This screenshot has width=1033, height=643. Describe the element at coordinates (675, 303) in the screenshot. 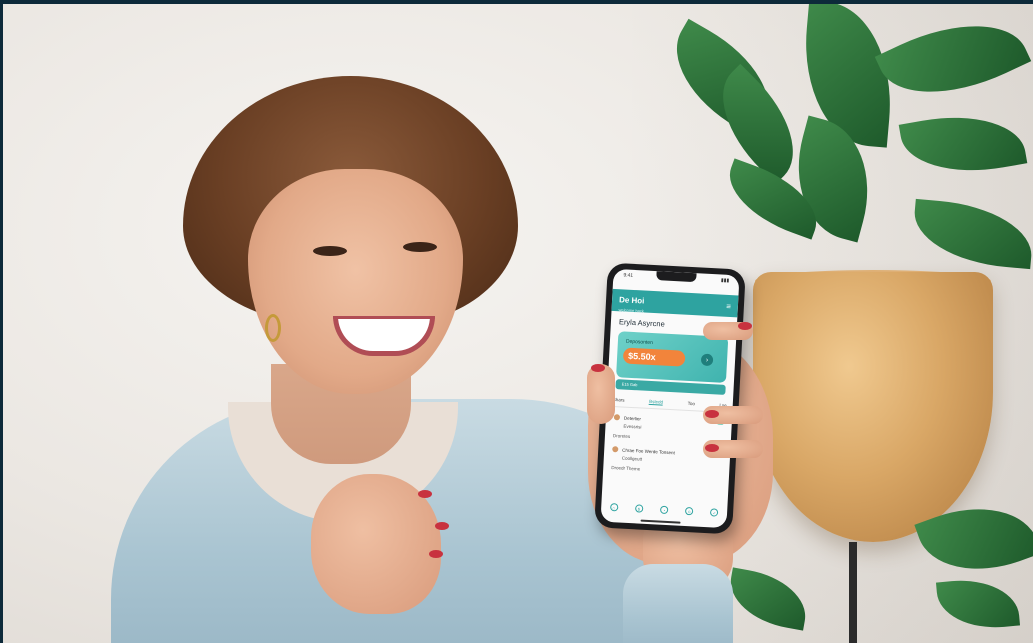

I see `app-header: De Hoi welcome back ≡` at that location.